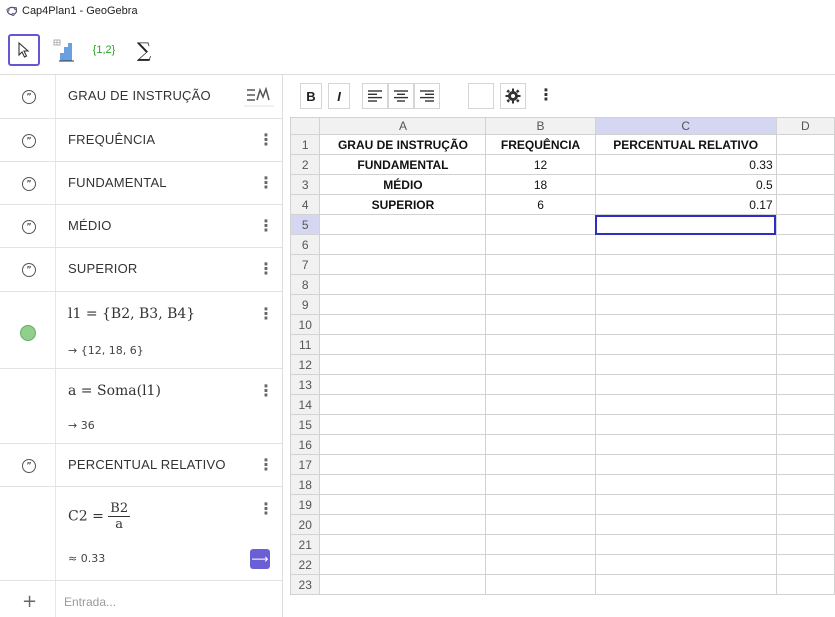 The width and height of the screenshot is (835, 617). What do you see at coordinates (141, 465) in the screenshot?
I see `algebra-item-percentual: ” PERCENTUAL RELATIVO ⋮` at bounding box center [141, 465].